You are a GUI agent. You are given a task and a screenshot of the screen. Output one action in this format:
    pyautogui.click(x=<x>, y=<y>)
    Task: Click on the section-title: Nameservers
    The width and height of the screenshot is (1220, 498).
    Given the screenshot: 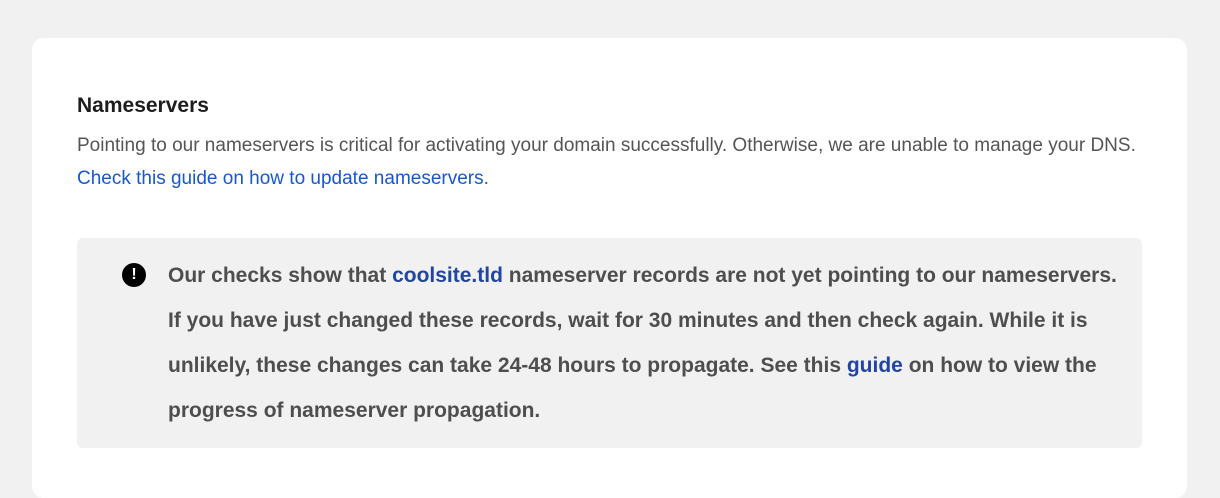 What is the action you would take?
    pyautogui.click(x=143, y=105)
    